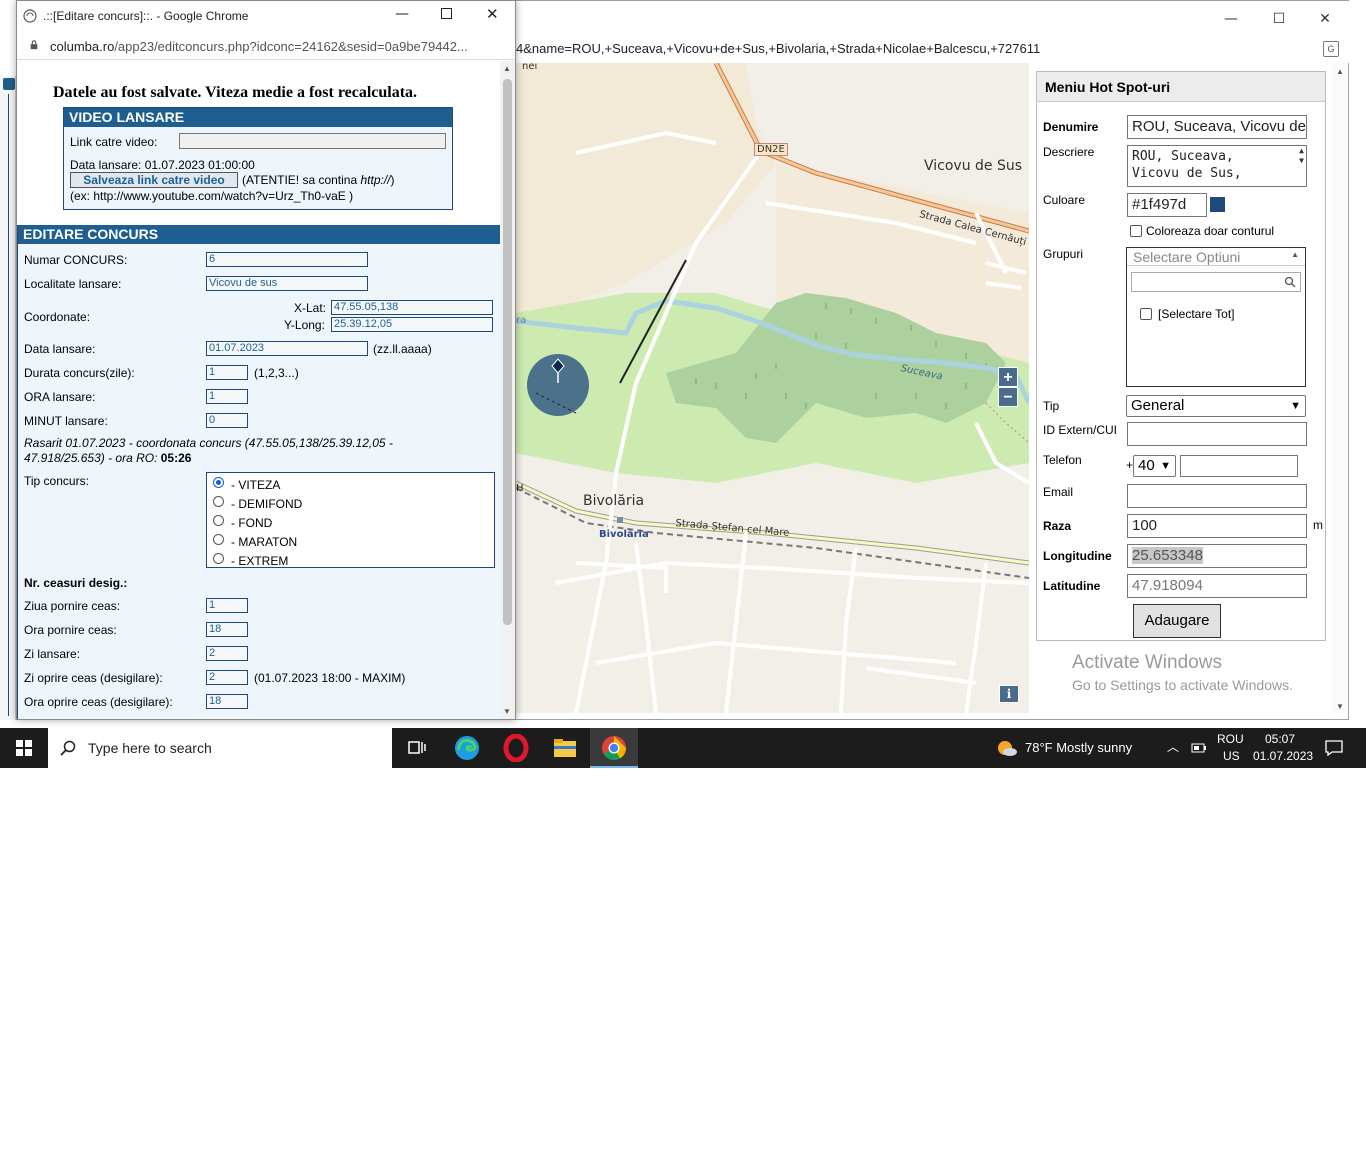 The height and width of the screenshot is (1172, 1366). I want to click on email-input, so click(1217, 496).